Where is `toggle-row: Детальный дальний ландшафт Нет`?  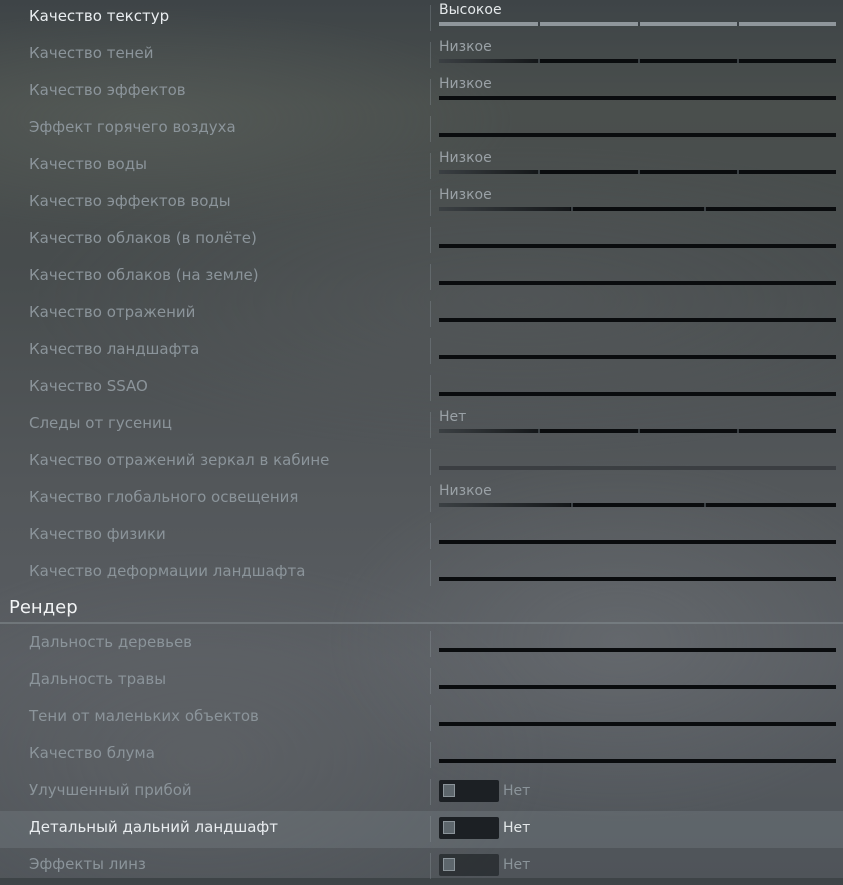
toggle-row: Детальный дальний ландшафт Нет is located at coordinates (421, 829).